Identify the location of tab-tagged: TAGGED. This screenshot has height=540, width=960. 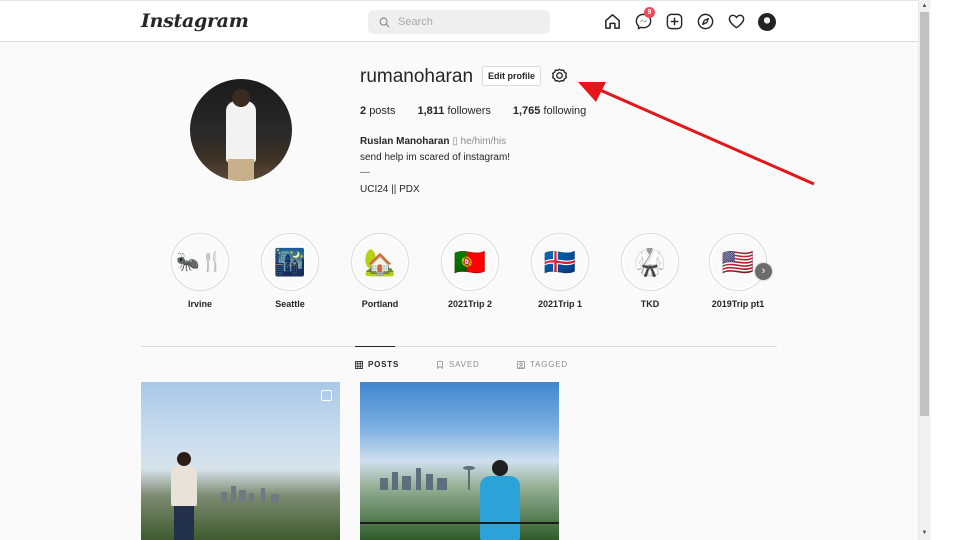
(542, 364).